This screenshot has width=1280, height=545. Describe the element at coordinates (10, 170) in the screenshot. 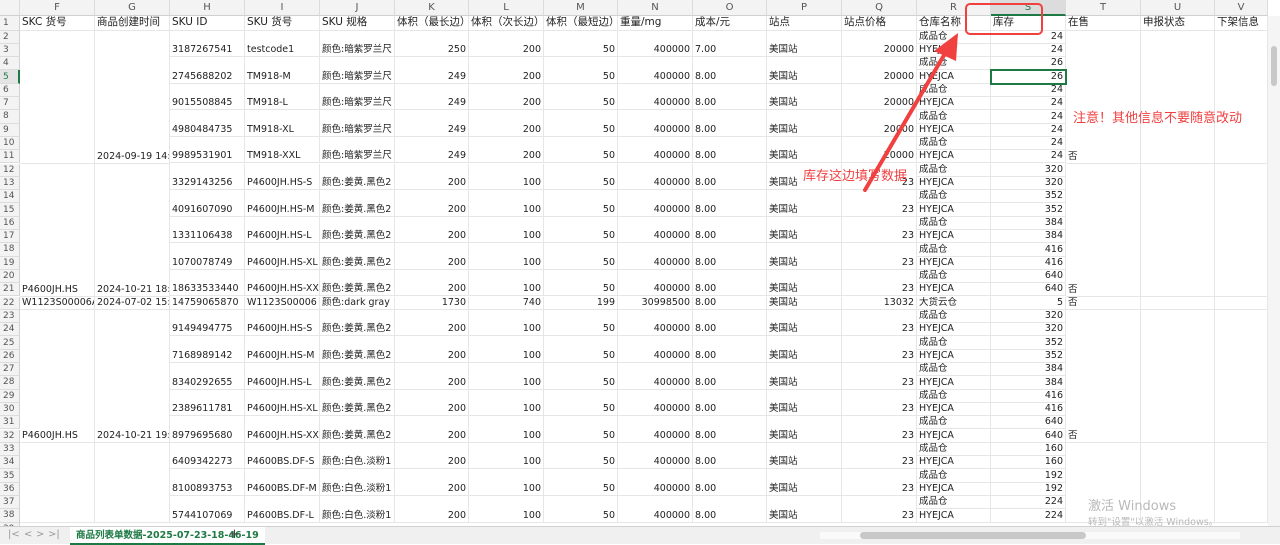

I see `row-header-12: 12` at that location.